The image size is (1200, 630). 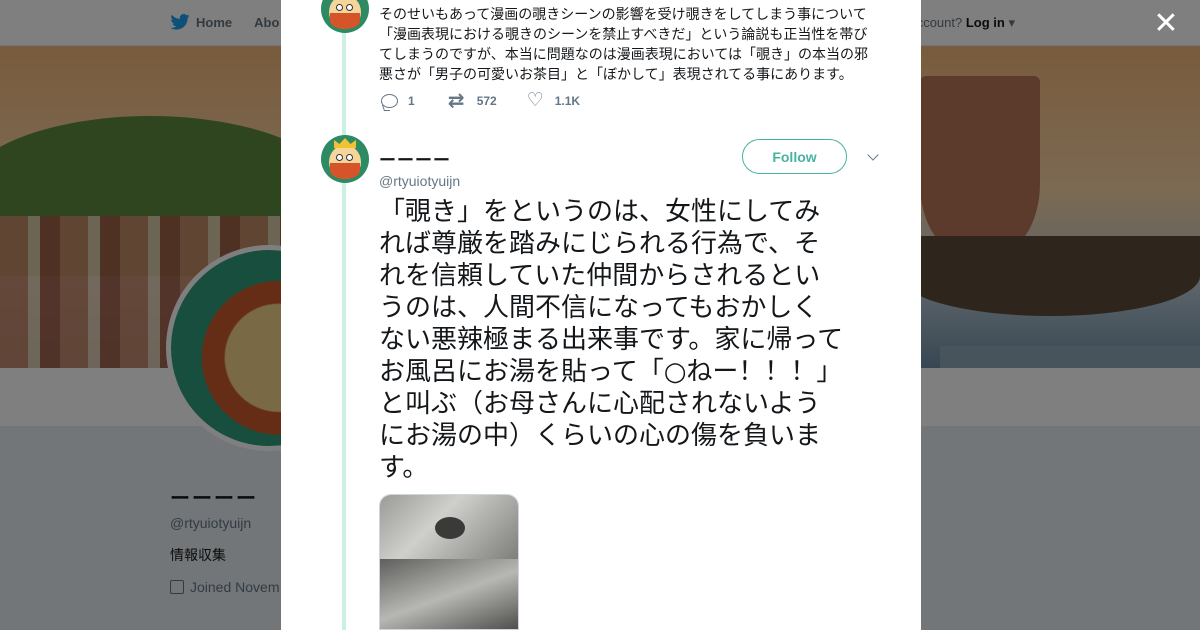 I want to click on follow-button: Follow, so click(x=794, y=156).